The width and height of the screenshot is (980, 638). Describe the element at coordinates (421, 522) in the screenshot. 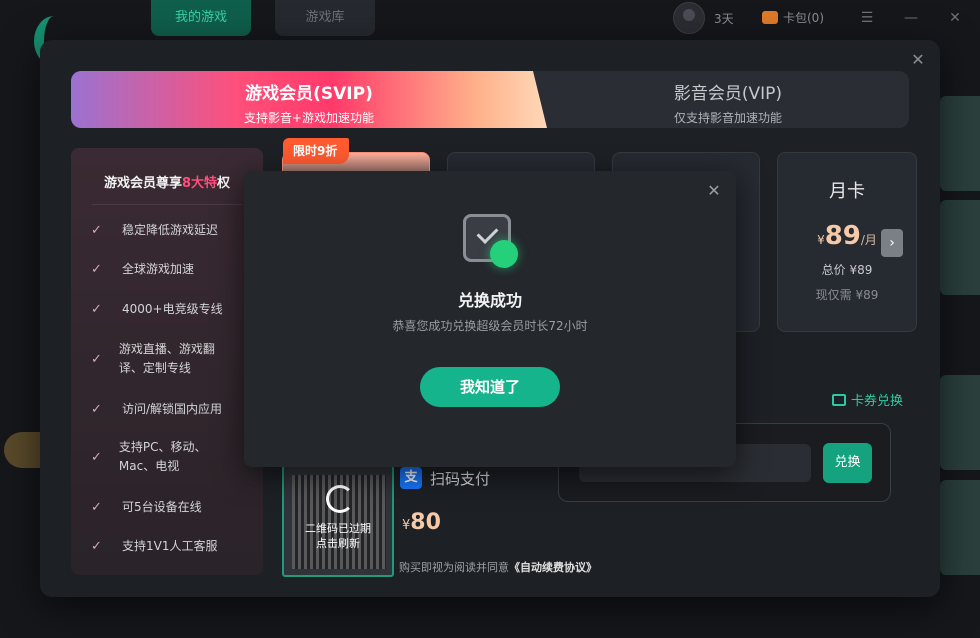

I see `pay-price: ¥80` at that location.